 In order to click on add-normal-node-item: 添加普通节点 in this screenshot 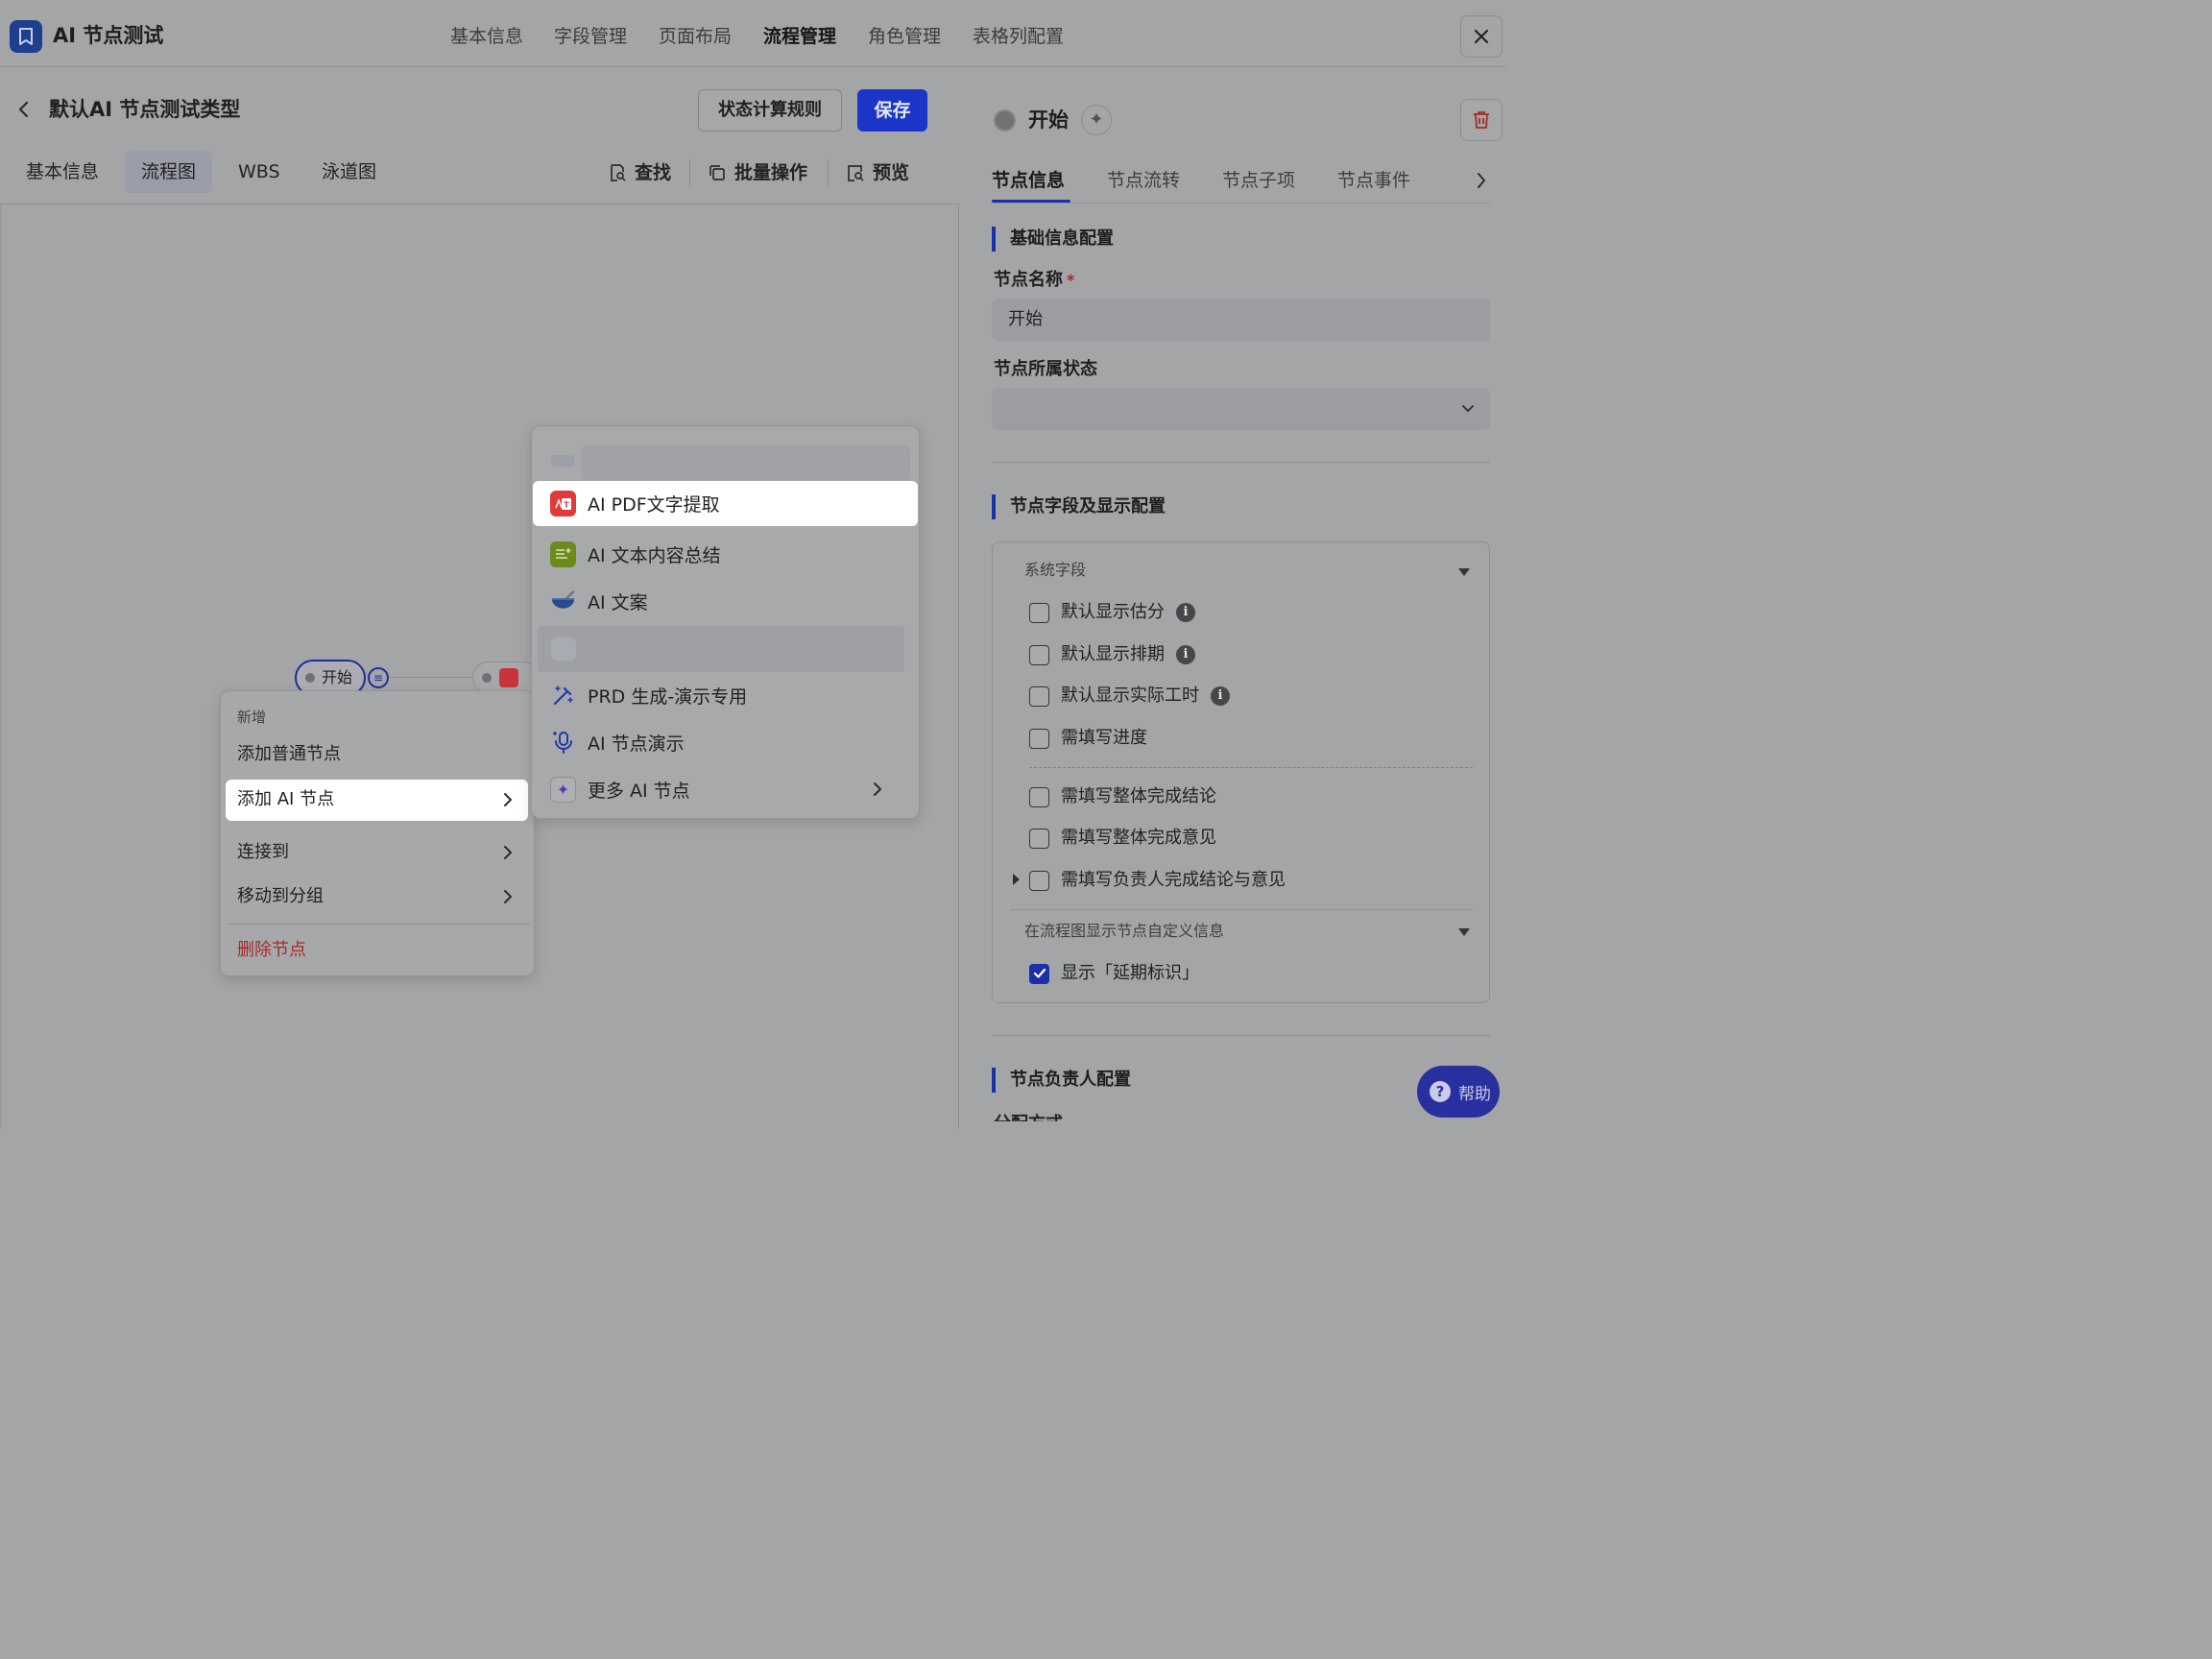, I will do `click(289, 755)`.